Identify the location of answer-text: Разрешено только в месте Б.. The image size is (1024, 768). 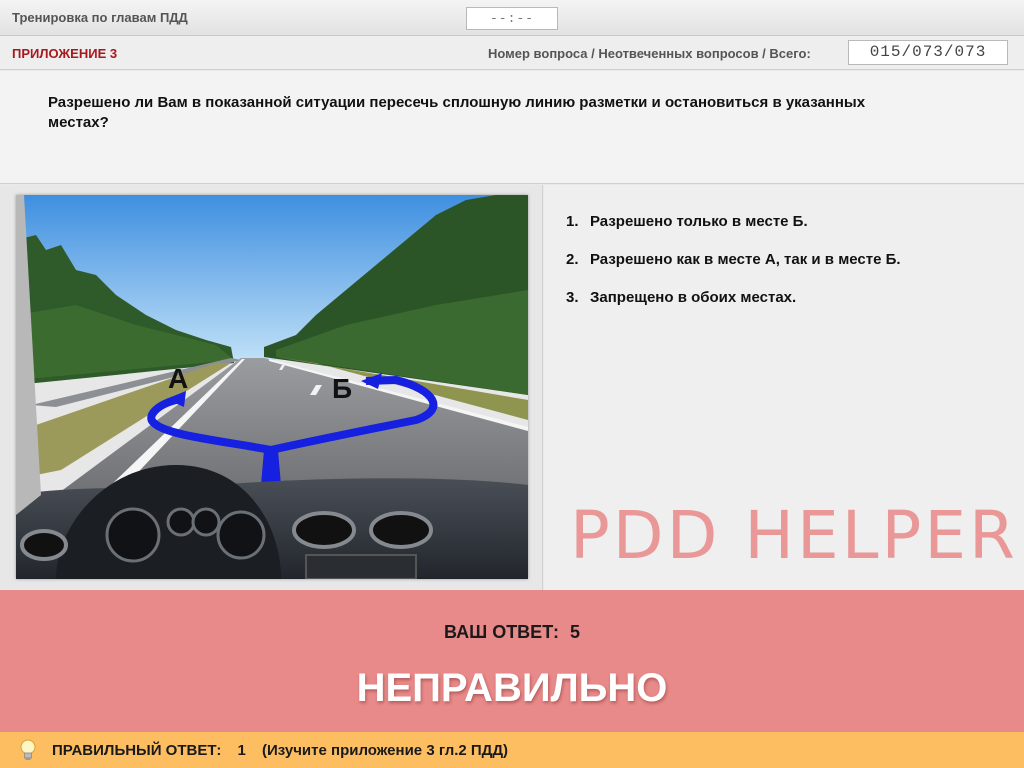
(699, 221).